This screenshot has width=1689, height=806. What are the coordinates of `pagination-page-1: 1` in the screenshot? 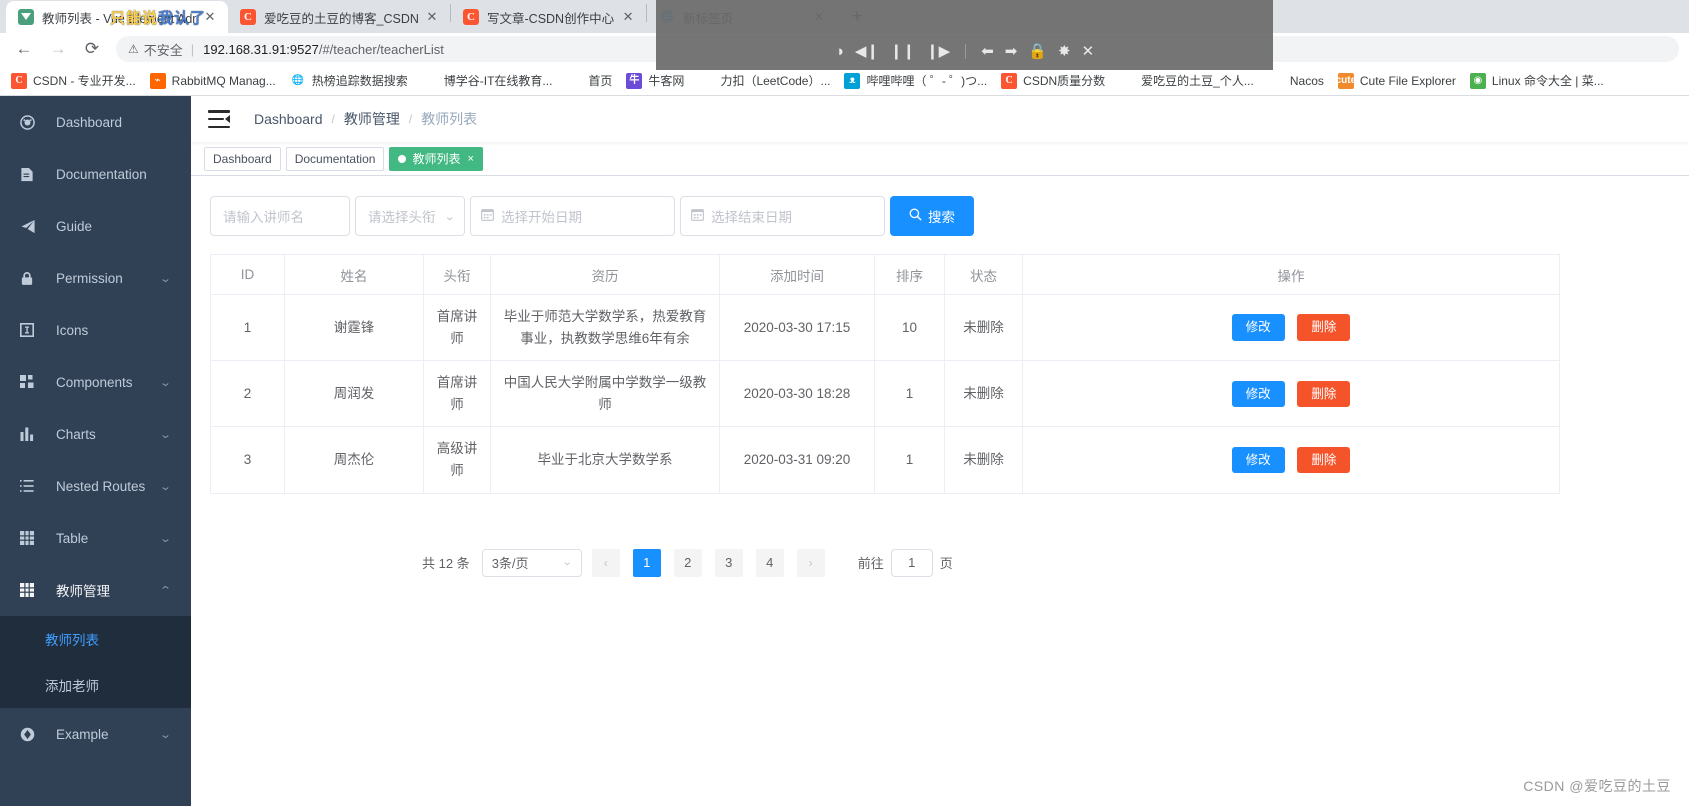 It's located at (646, 562).